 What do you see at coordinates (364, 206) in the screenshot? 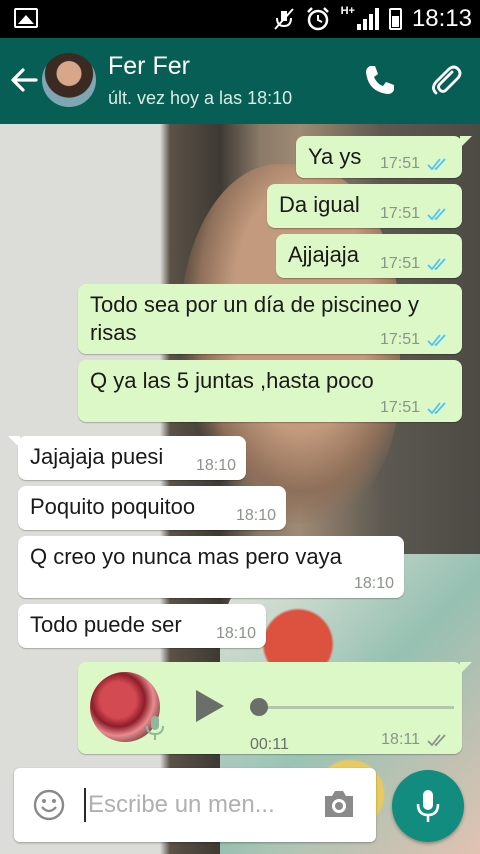
I see `outgoing-message: Da igual 17:51` at bounding box center [364, 206].